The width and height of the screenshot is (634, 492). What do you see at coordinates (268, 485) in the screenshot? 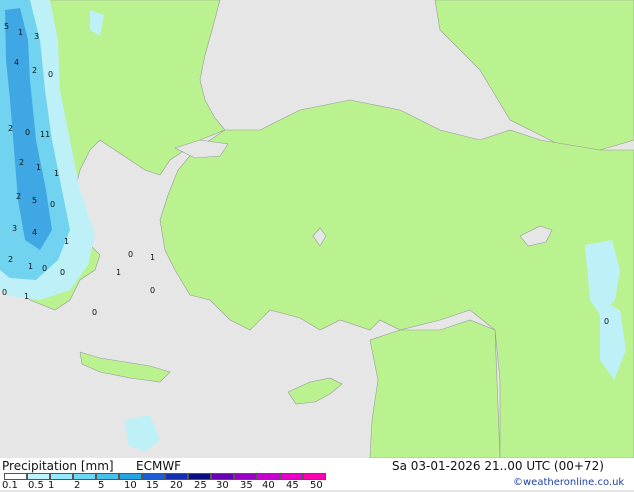
I see `legend-tick-label: 40` at bounding box center [268, 485].